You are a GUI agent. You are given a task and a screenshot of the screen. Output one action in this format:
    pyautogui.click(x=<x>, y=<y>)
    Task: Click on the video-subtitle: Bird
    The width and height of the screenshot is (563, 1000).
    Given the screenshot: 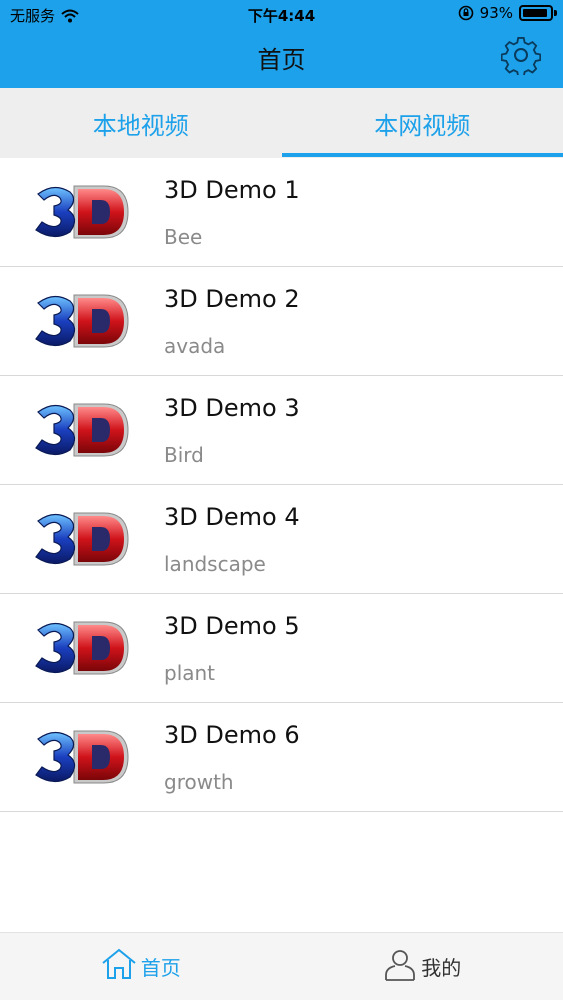 What is the action you would take?
    pyautogui.click(x=184, y=455)
    